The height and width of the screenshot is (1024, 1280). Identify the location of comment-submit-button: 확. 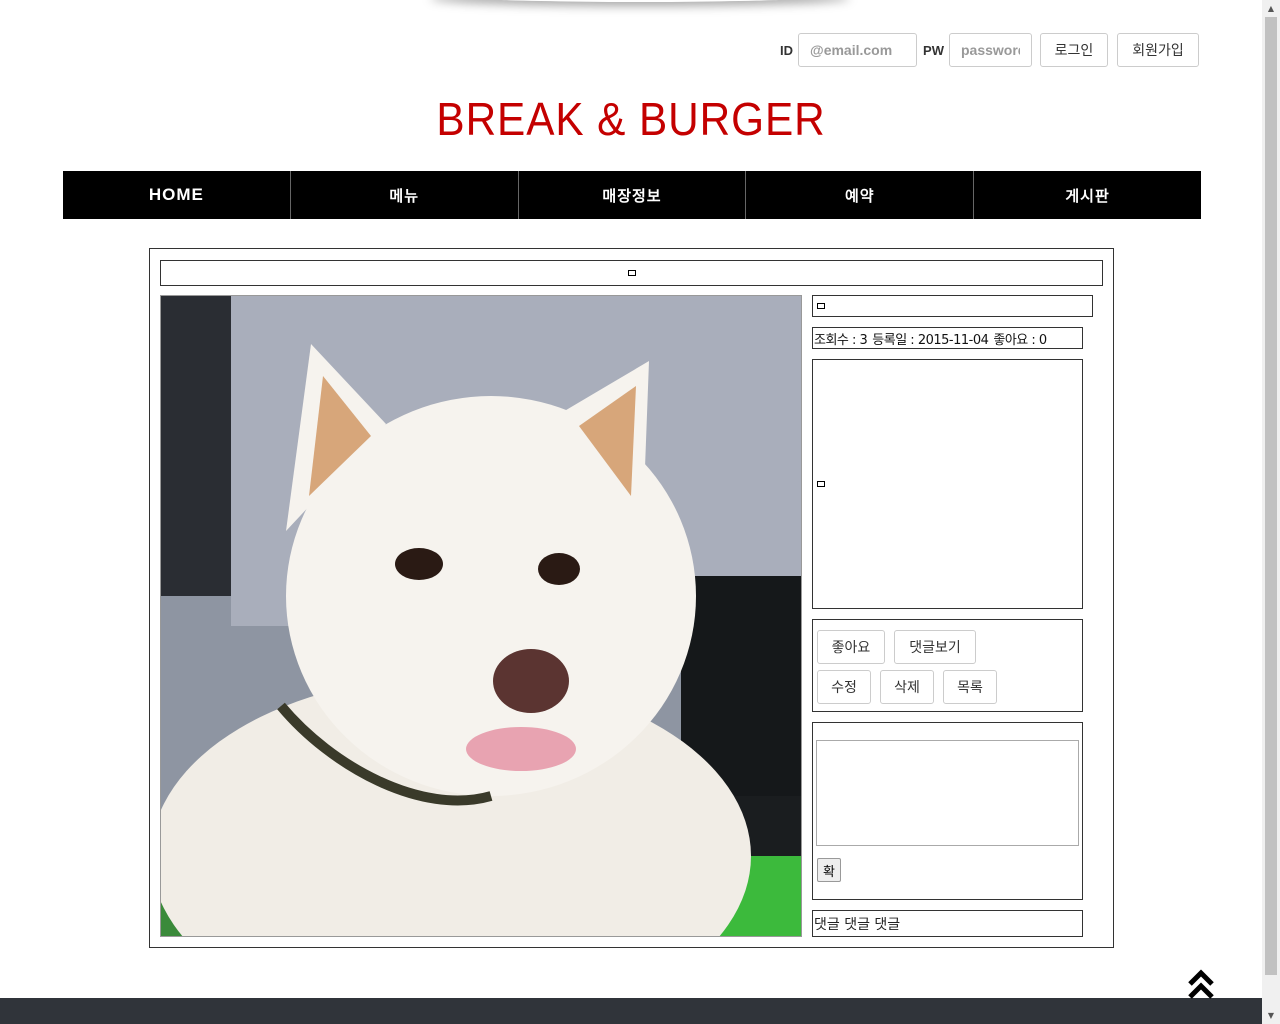
(829, 870).